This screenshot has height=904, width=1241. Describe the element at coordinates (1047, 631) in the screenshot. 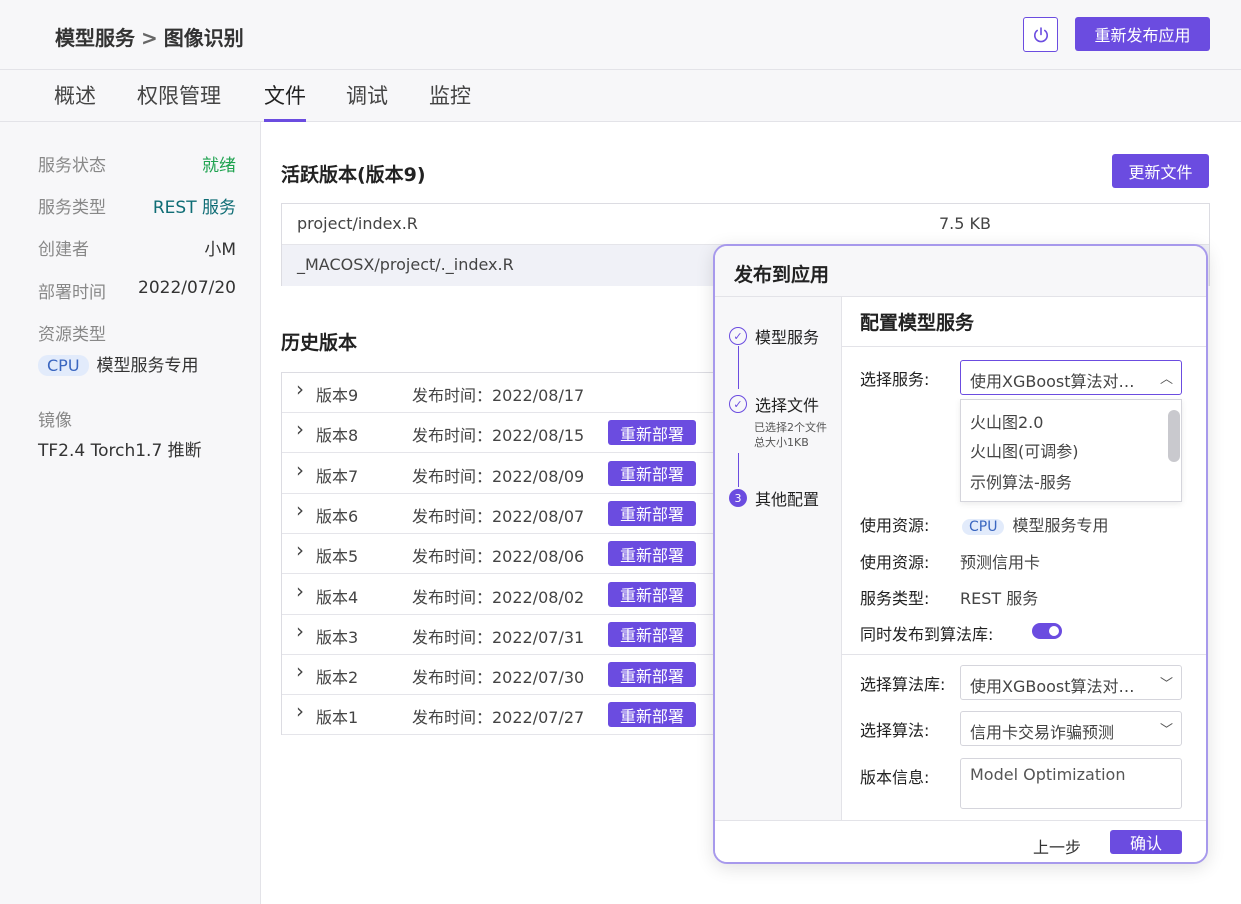

I see `publish-lib-toggle` at that location.